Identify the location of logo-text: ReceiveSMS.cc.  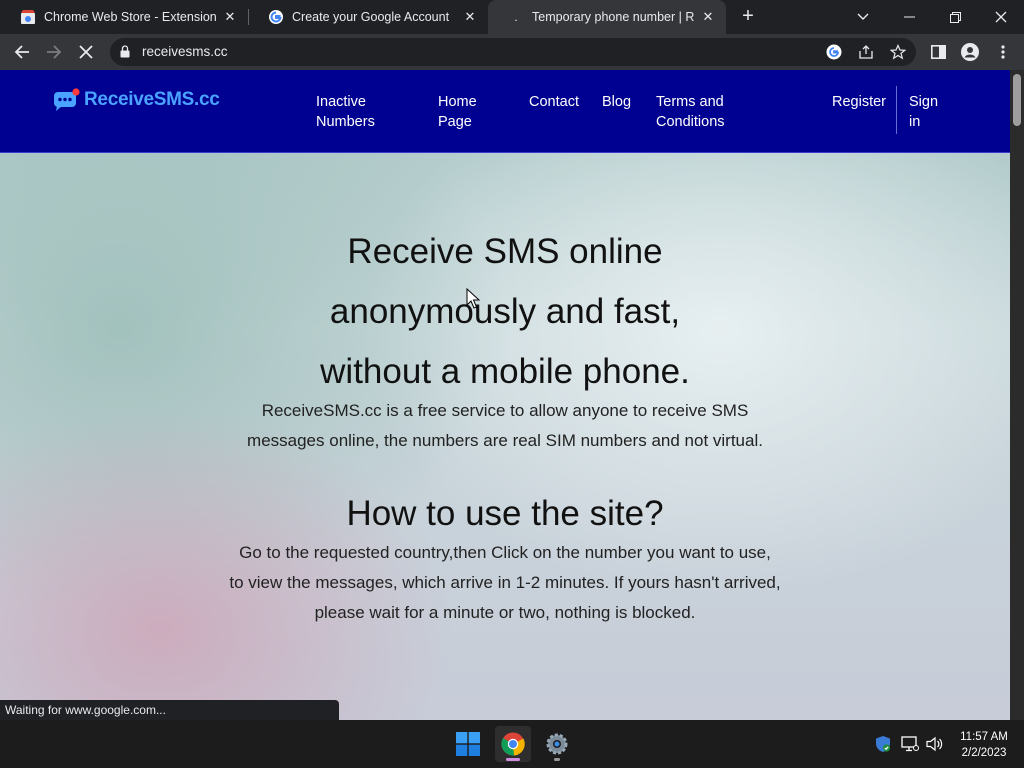
(152, 99).